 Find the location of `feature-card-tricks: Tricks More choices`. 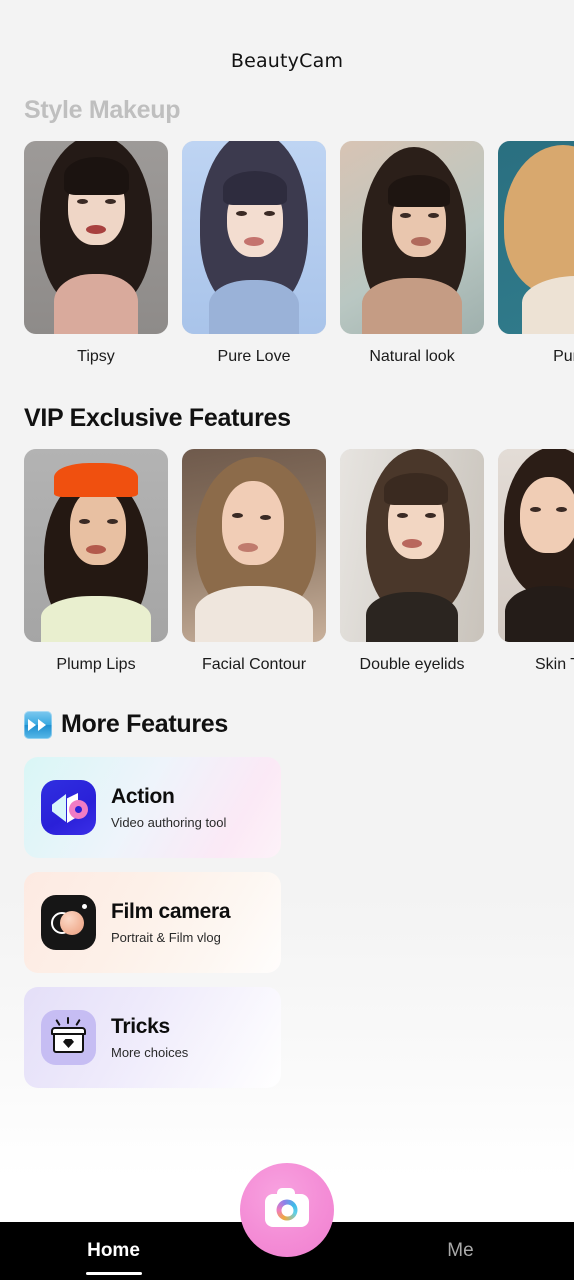

feature-card-tricks: Tricks More choices is located at coordinates (152, 1037).